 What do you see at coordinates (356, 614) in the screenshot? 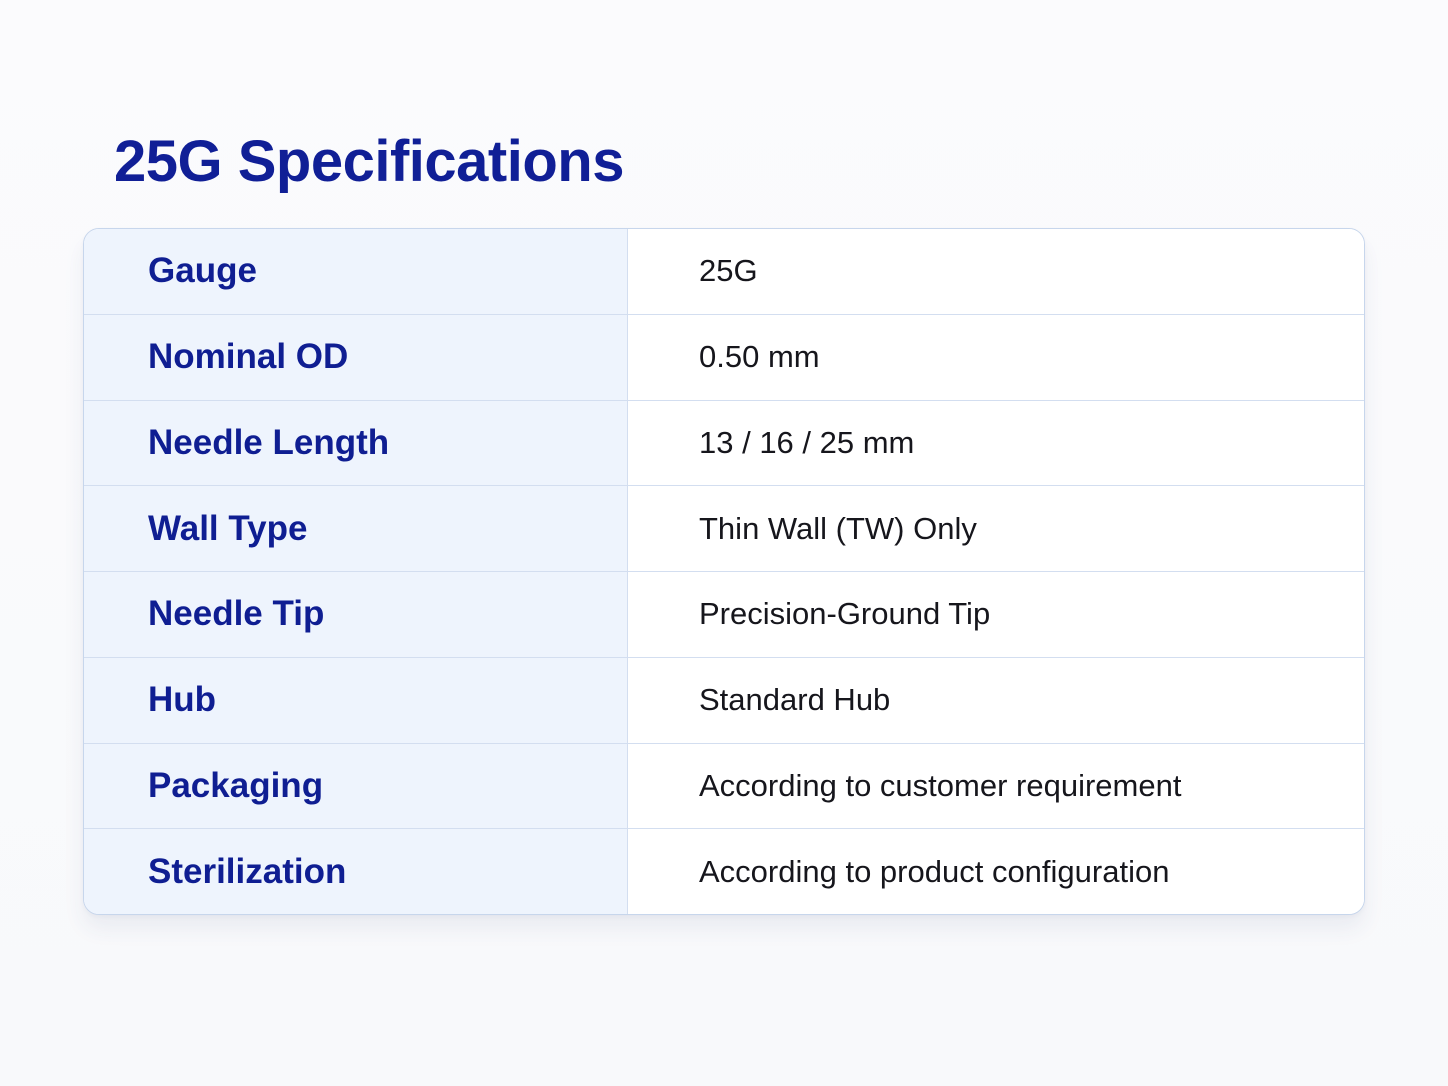
I see `spec-label-cell: Needle Tip` at bounding box center [356, 614].